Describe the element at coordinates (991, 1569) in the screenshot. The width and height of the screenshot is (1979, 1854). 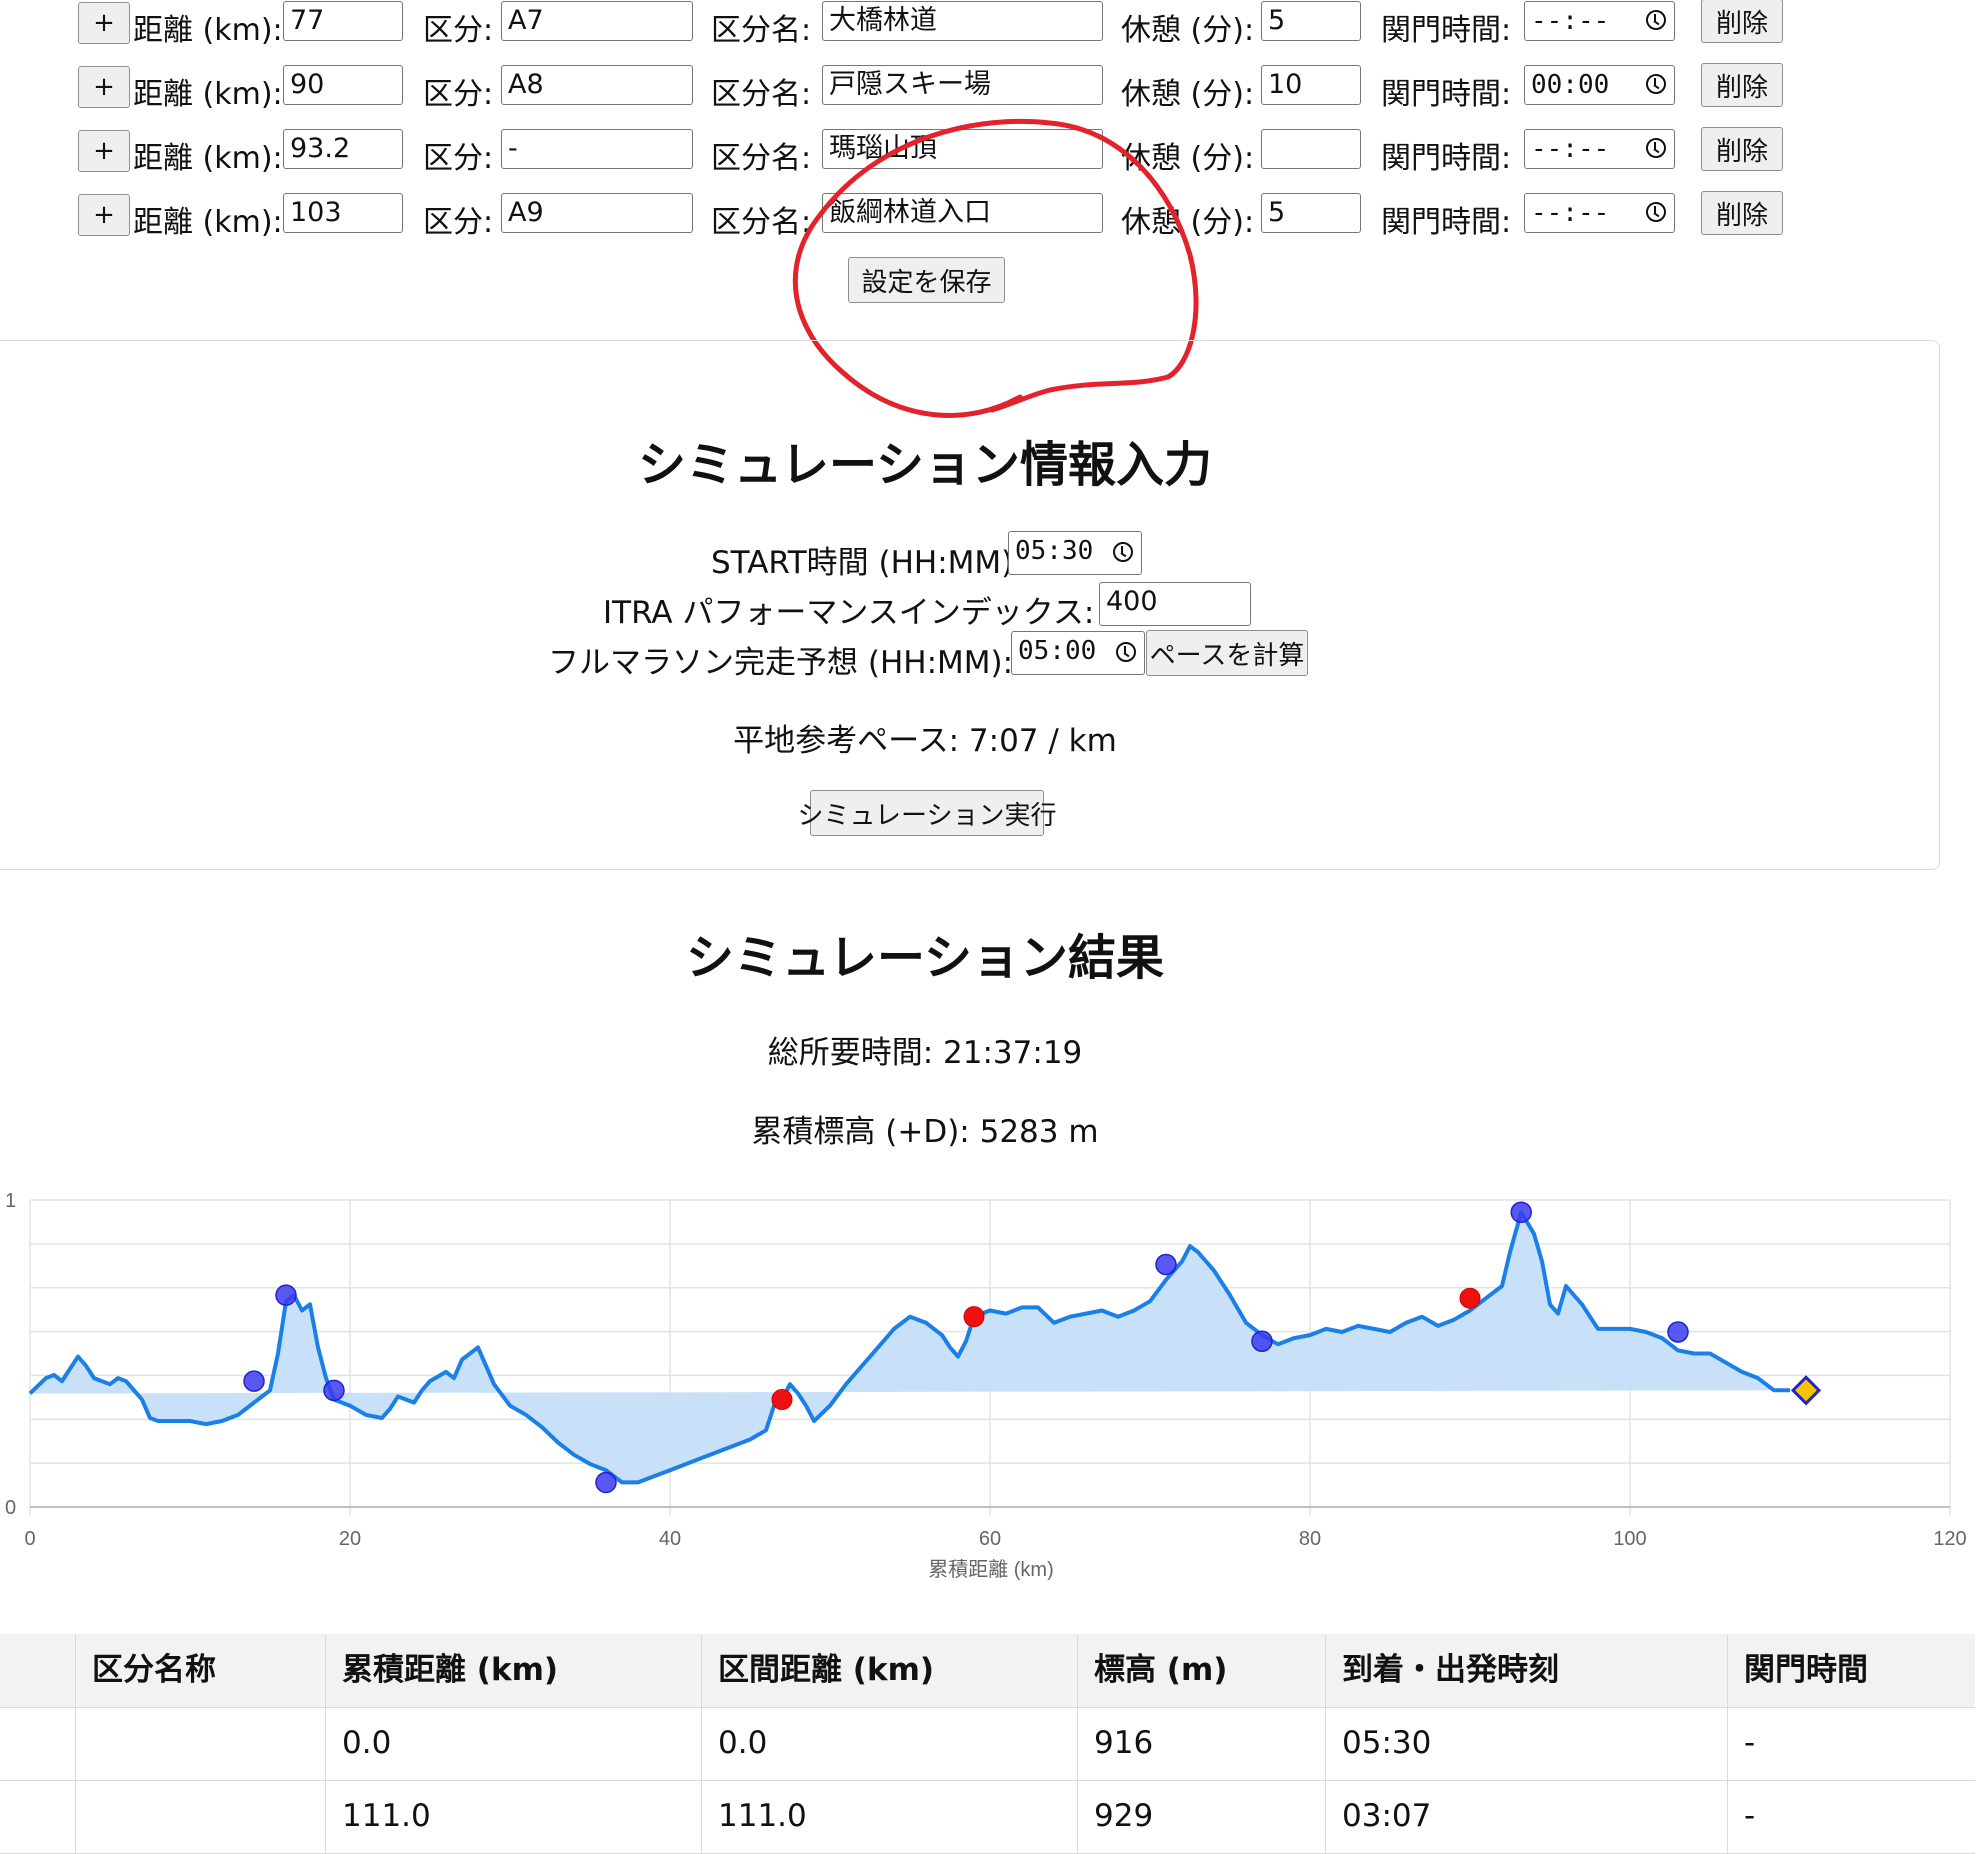
I see `x-axis-label: 累積距離 (km)` at that location.